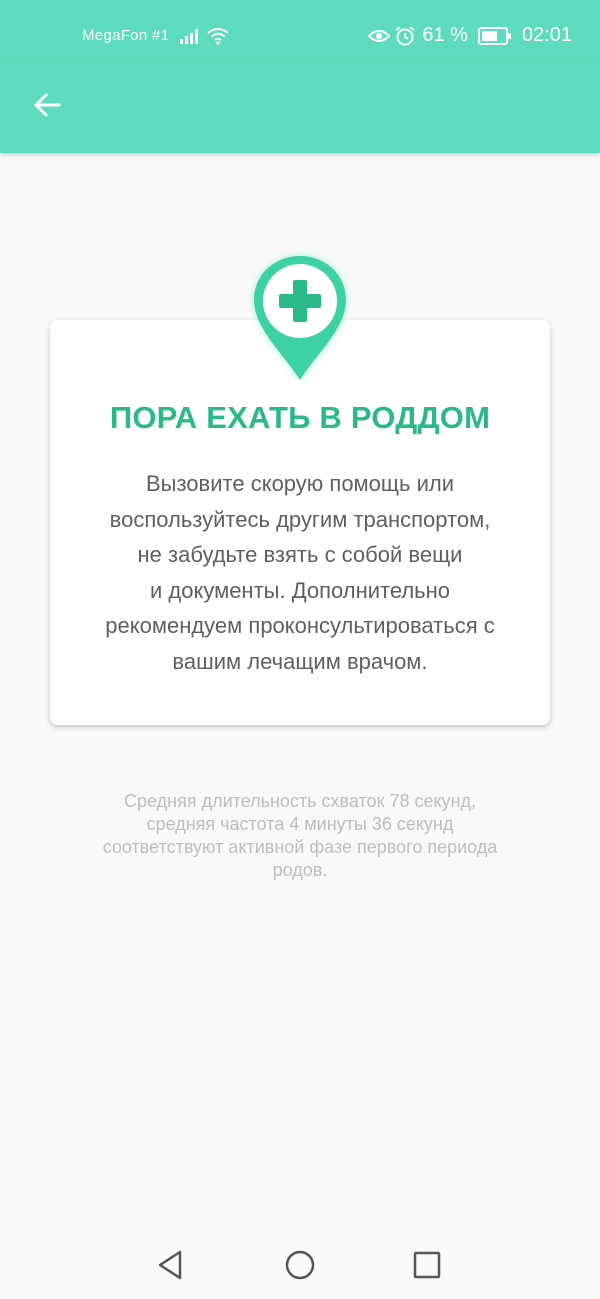 The height and width of the screenshot is (1299, 600). Describe the element at coordinates (300, 801) in the screenshot. I see `footnote-line: Средняя длительность схваток 78 секунд,` at that location.